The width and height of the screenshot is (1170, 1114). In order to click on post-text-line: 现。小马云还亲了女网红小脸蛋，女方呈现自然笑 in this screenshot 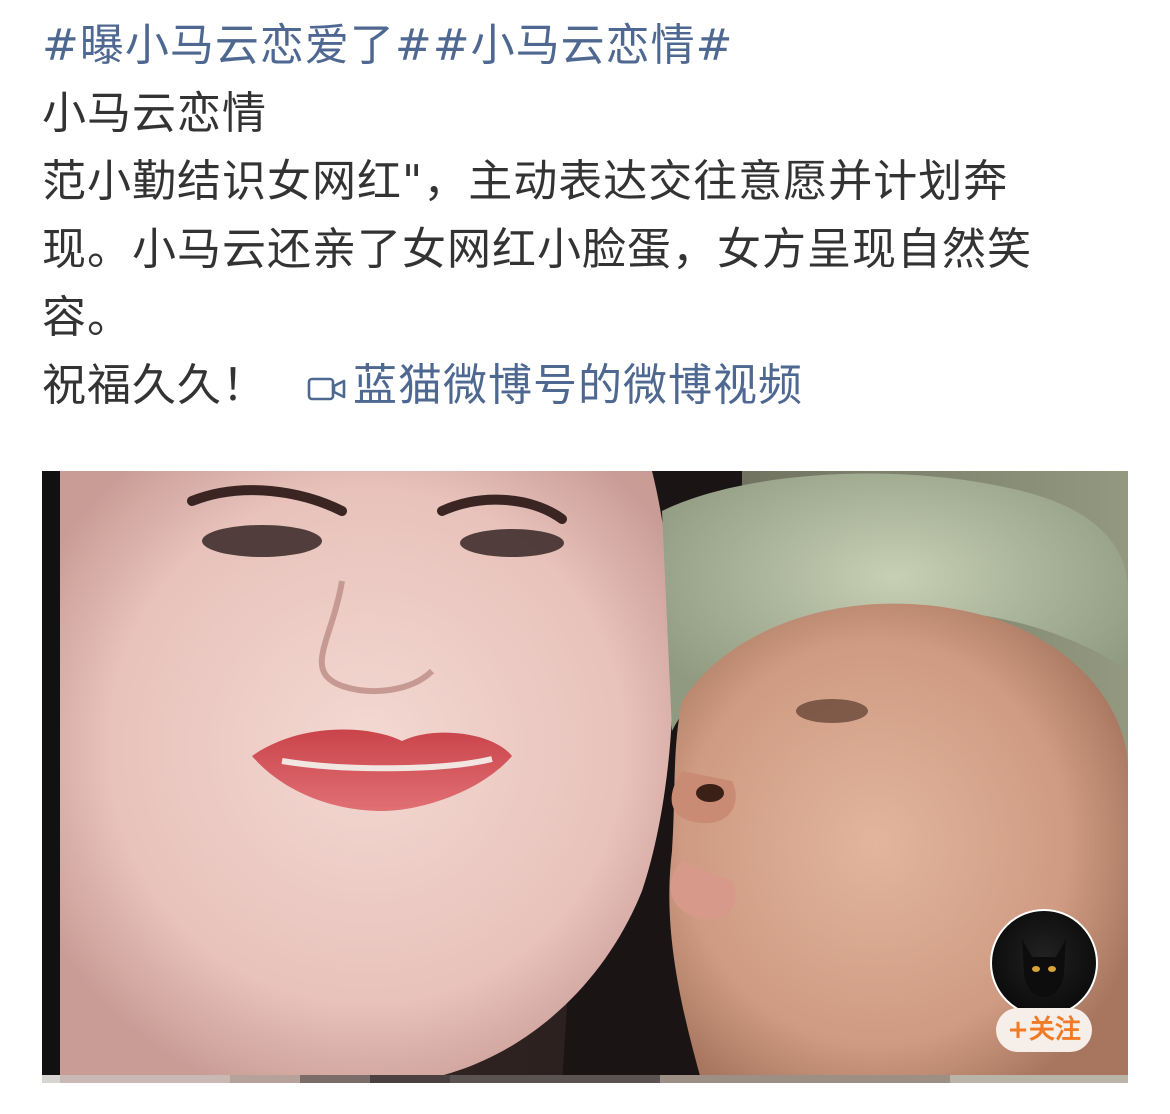, I will do `click(537, 249)`.